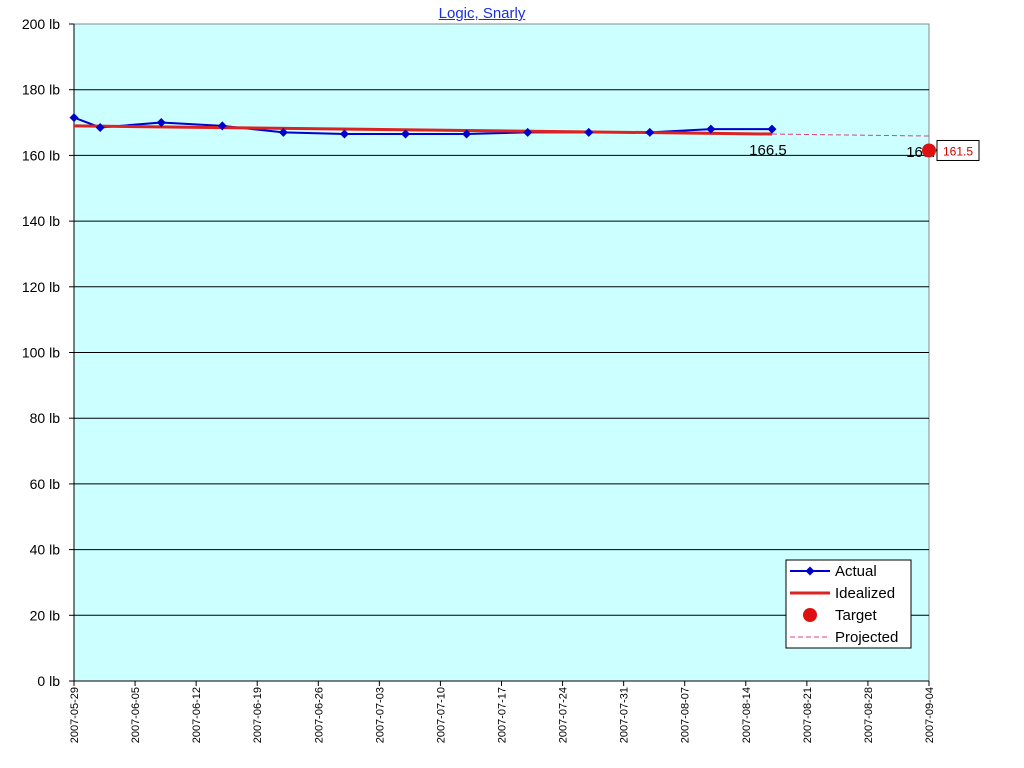 This screenshot has width=1024, height=768. I want to click on y-tick-label: 0 lb, so click(48, 681).